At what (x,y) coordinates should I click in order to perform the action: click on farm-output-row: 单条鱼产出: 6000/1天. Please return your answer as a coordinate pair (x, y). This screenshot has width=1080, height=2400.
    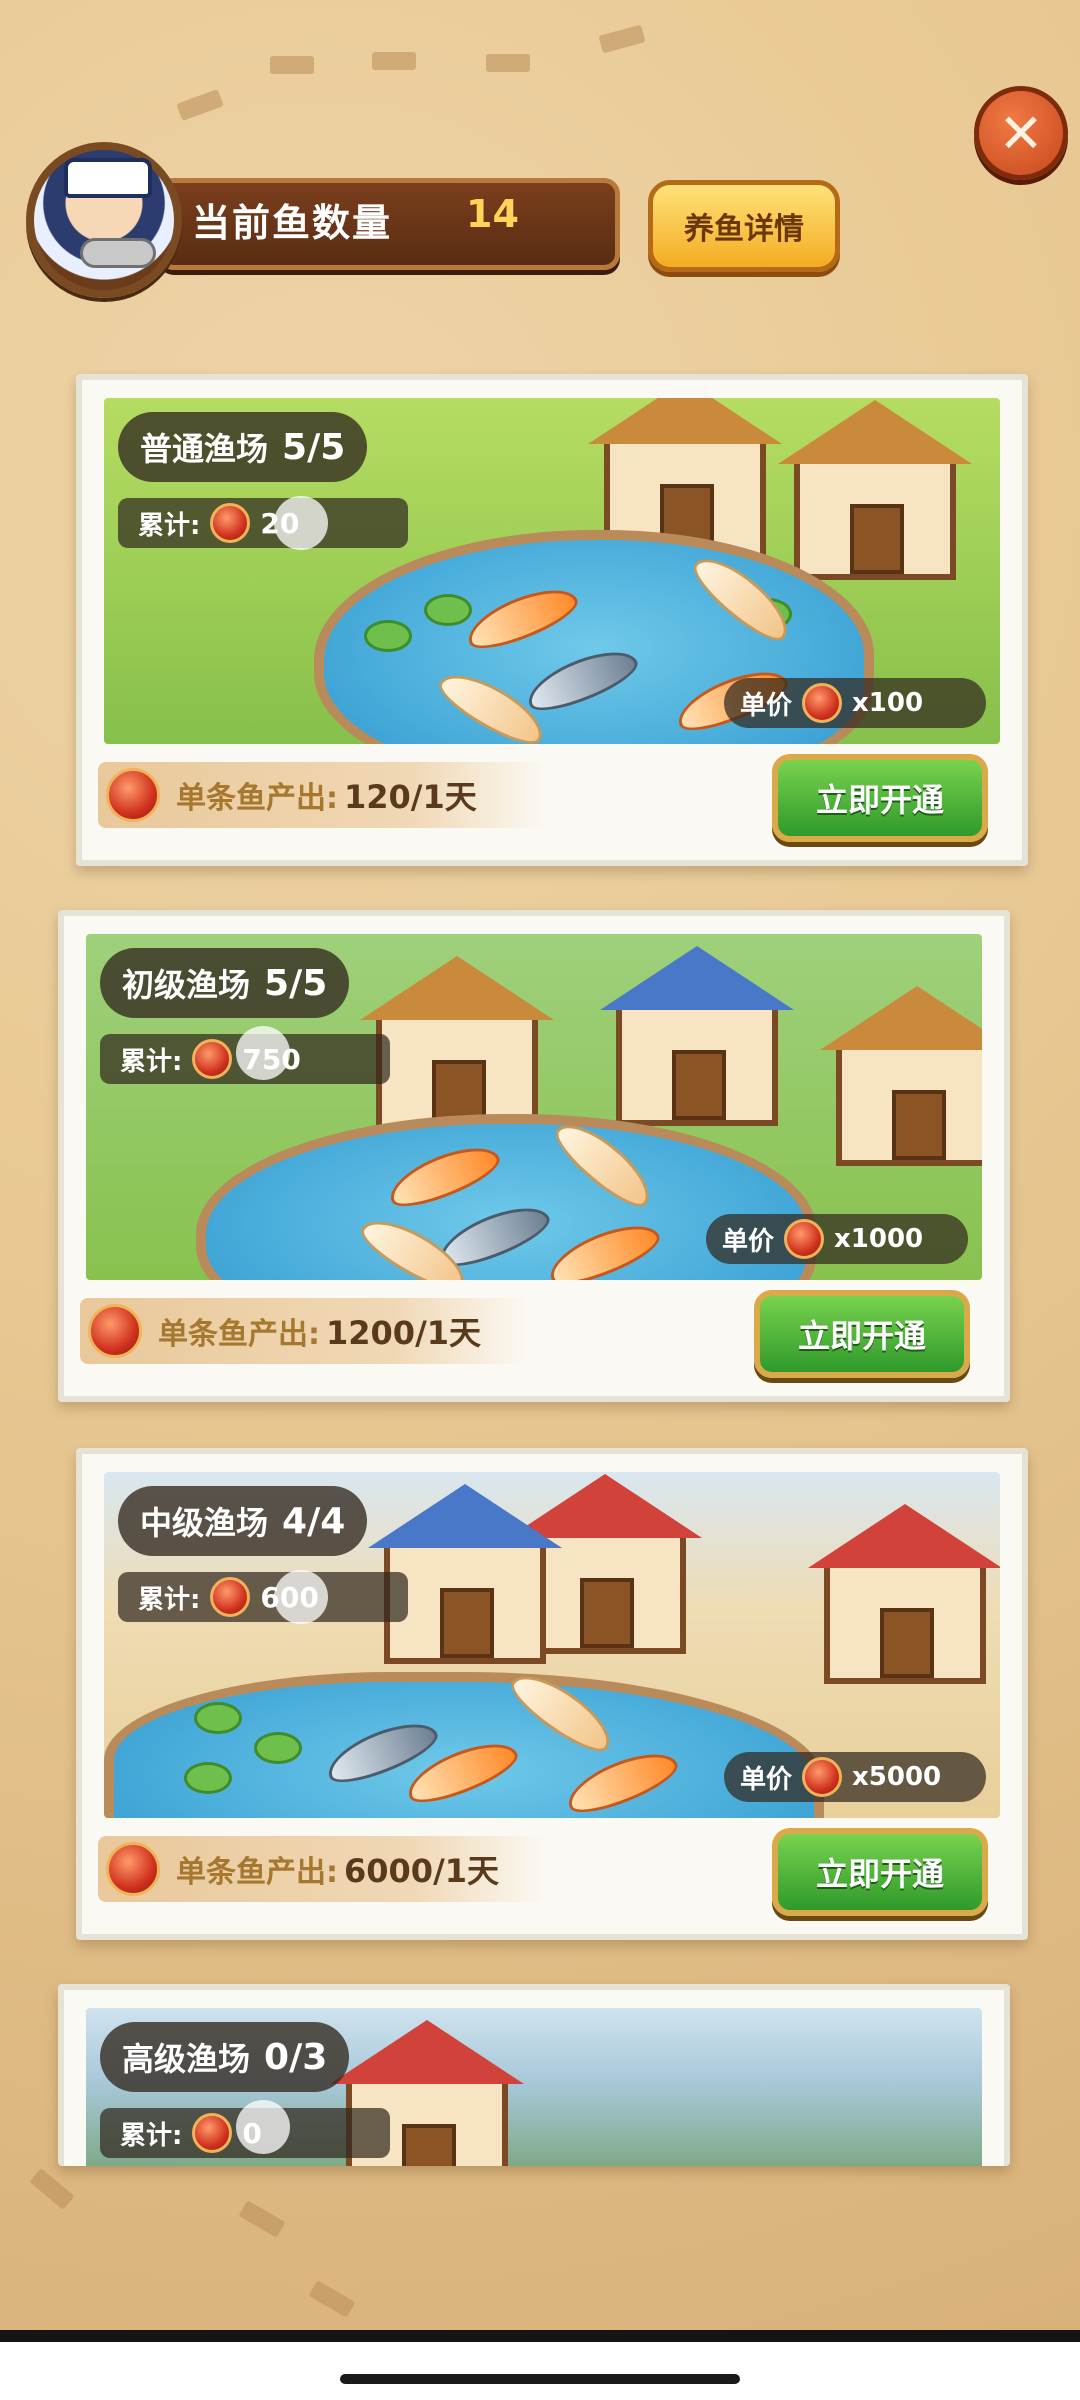
    Looking at the image, I should click on (322, 1869).